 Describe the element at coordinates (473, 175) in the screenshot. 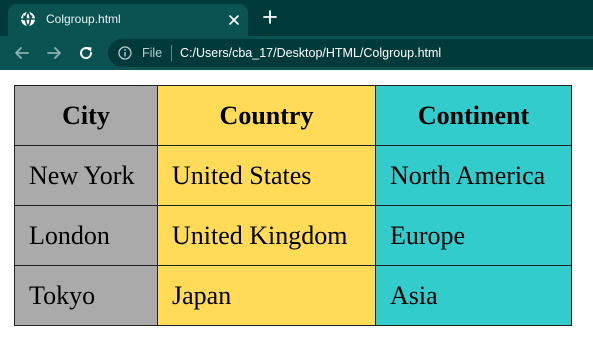

I see `table-cell: North America` at that location.